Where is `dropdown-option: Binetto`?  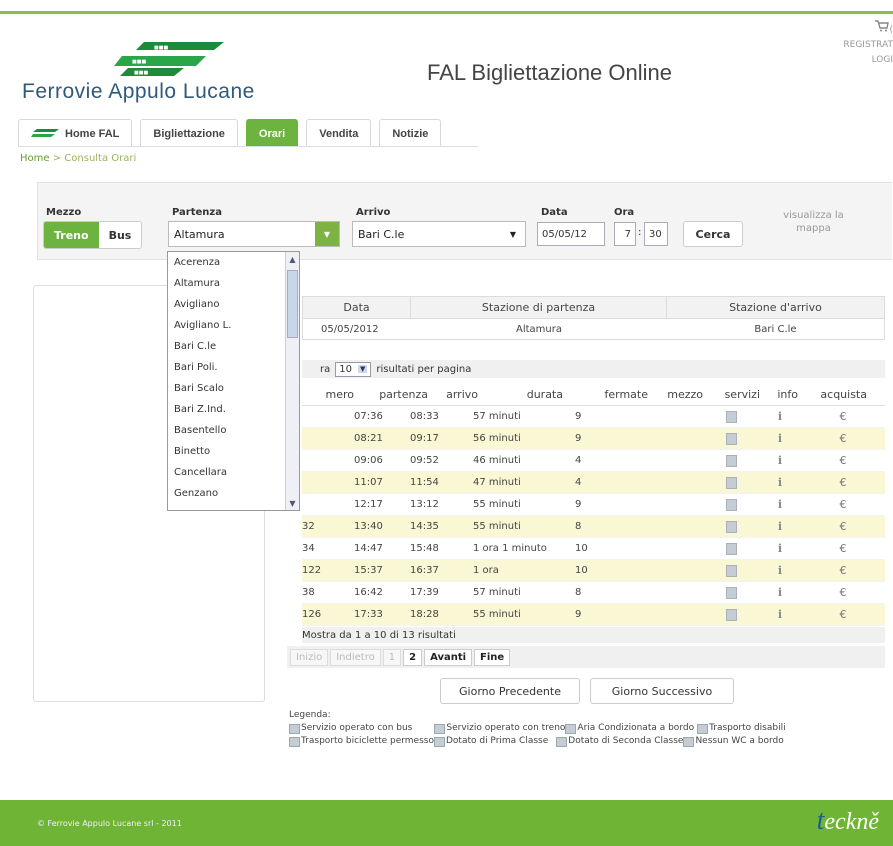 dropdown-option: Binetto is located at coordinates (233, 451).